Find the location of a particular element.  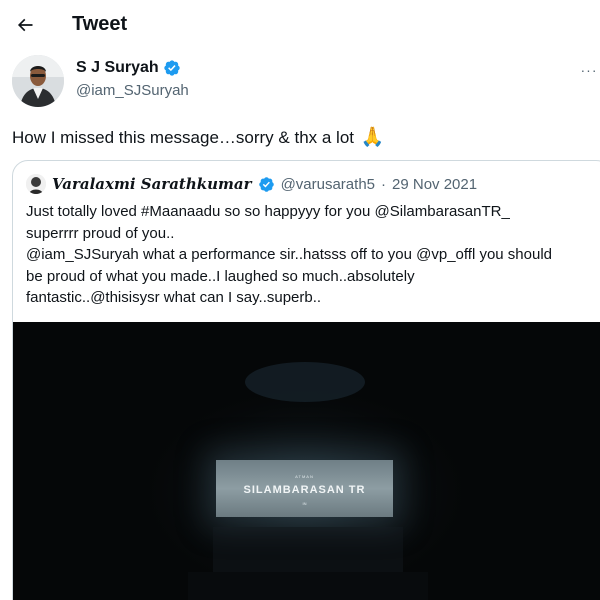

quoted-date: 29 Nov 2021 is located at coordinates (435, 184).